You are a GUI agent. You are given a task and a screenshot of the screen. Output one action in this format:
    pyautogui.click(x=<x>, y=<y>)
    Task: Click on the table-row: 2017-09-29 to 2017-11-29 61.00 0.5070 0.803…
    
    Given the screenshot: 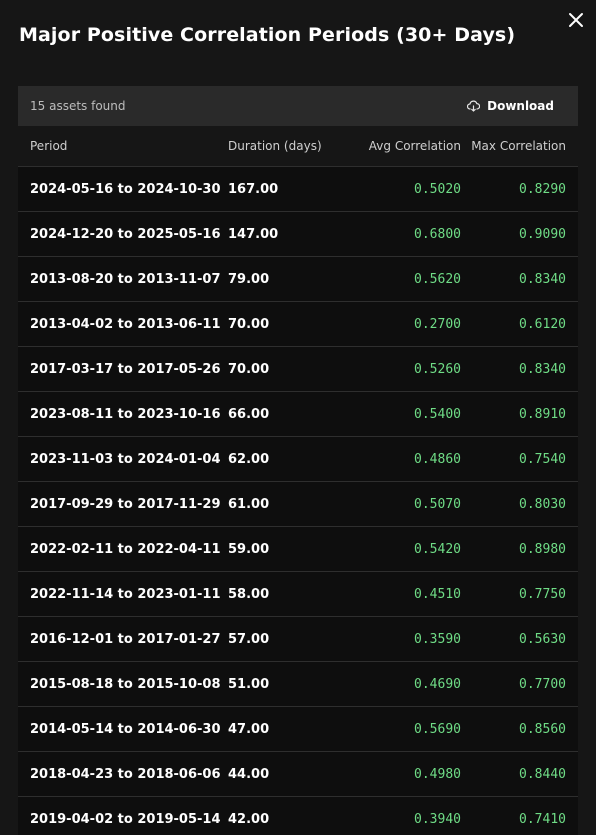 What is the action you would take?
    pyautogui.click(x=298, y=504)
    